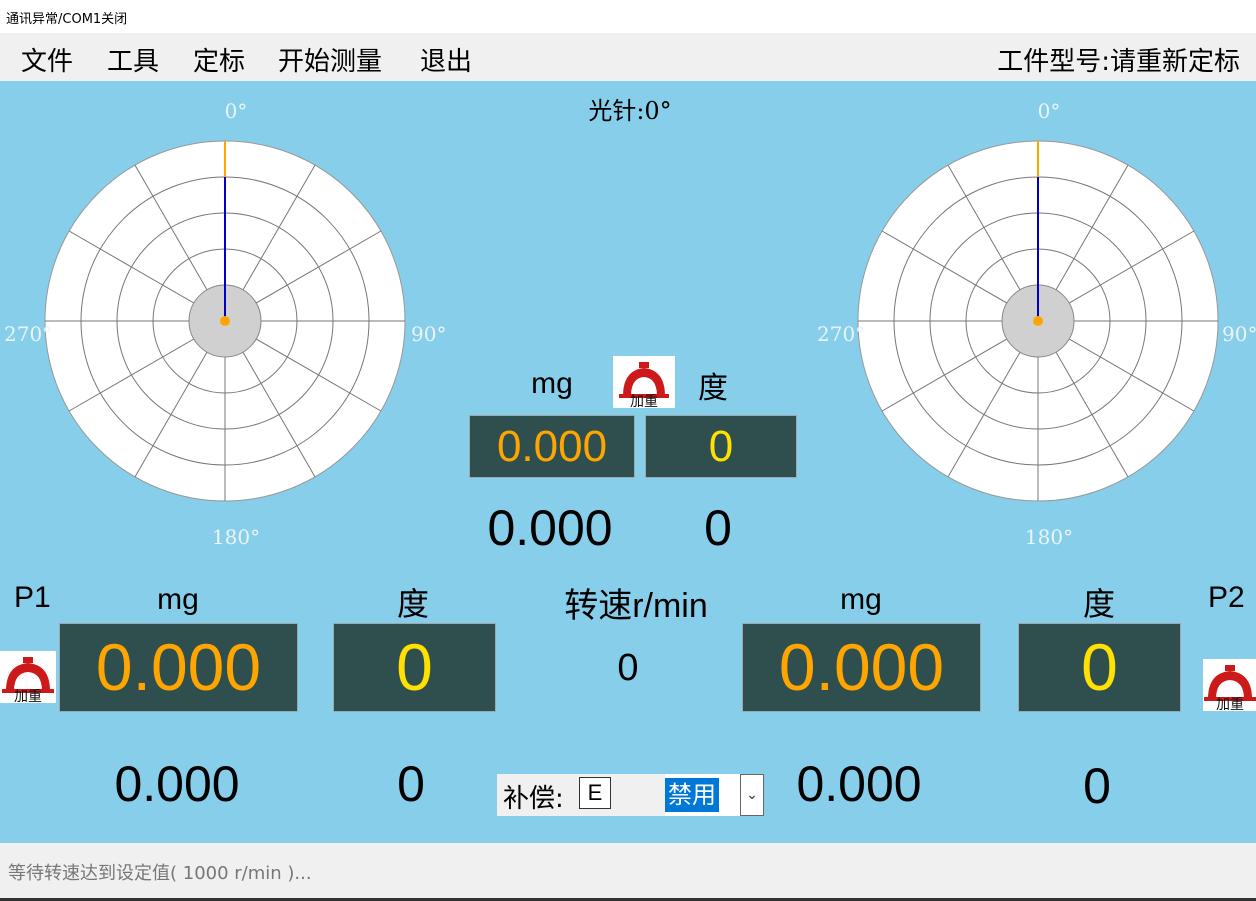  Describe the element at coordinates (721, 446) in the screenshot. I see `center-deg-display: 0` at that location.